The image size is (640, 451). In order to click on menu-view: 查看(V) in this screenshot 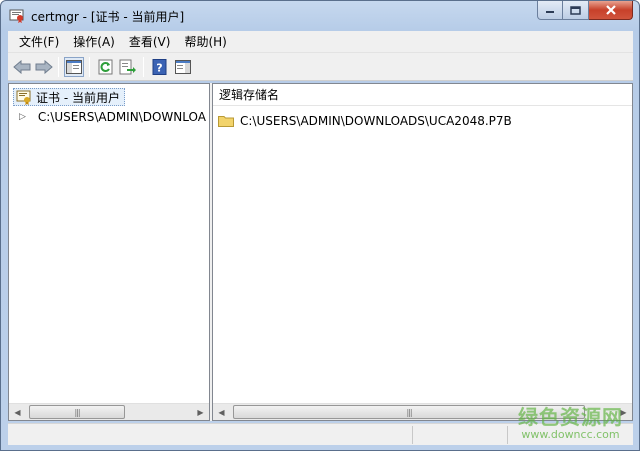, I will do `click(150, 42)`.